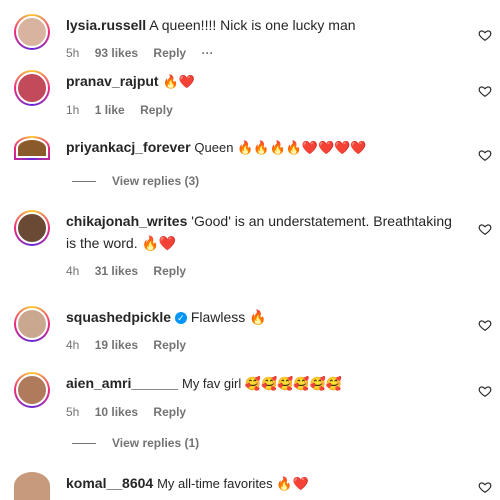 The image size is (500, 500). Describe the element at coordinates (265, 110) in the screenshot. I see `comment-meta: 1h 1 like Reply` at that location.